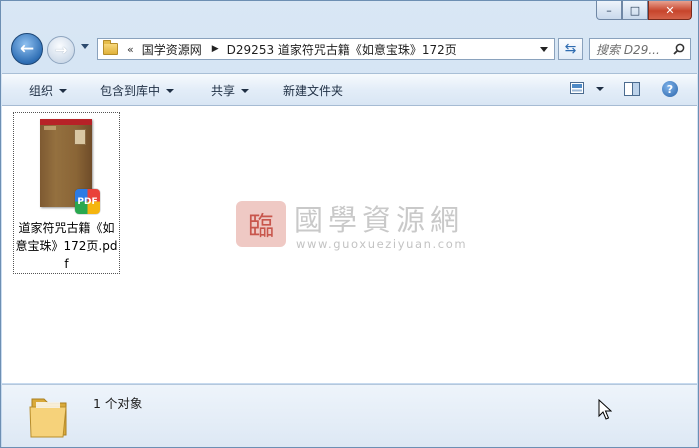  I want to click on share-menu: 共享, so click(230, 90).